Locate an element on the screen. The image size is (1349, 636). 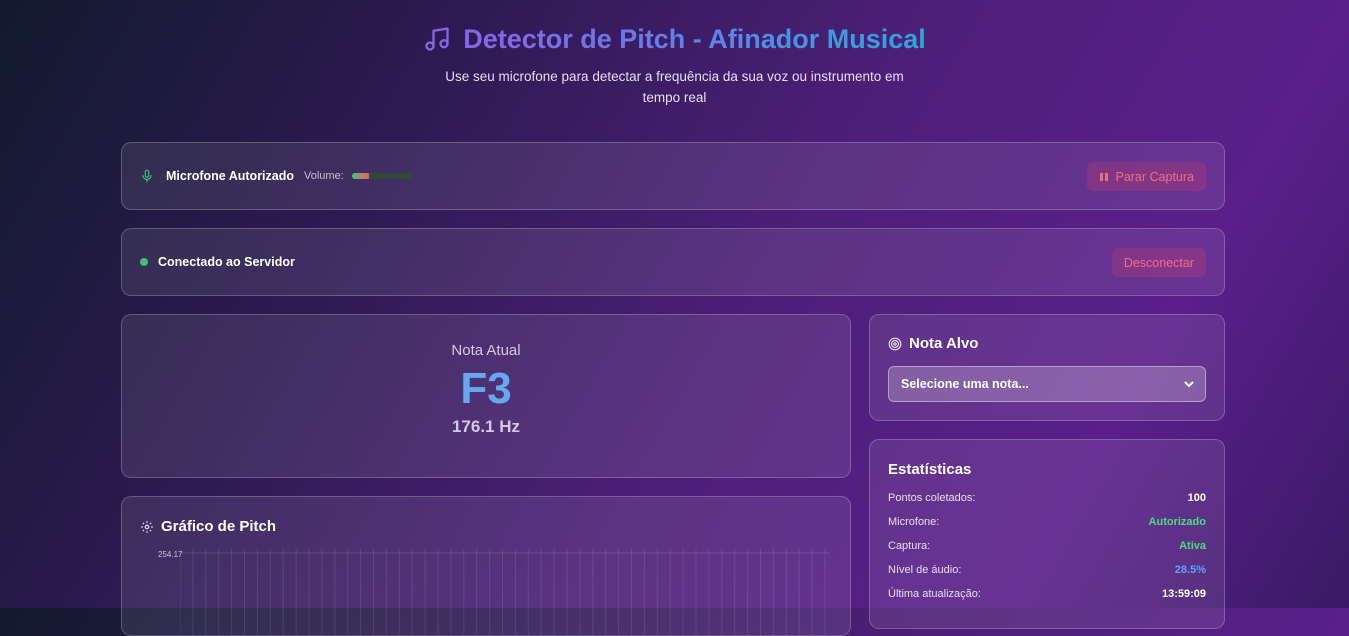
stop-capture-label: Parar Captura is located at coordinates (1154, 176).